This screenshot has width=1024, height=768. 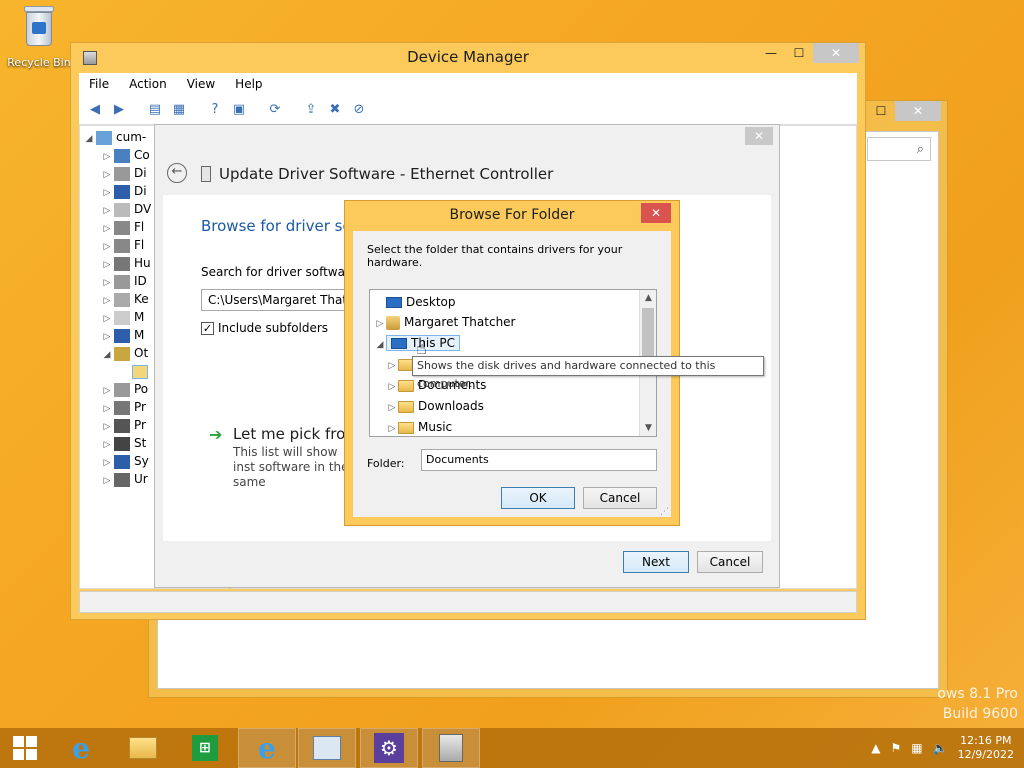 What do you see at coordinates (143, 748) in the screenshot?
I see `taskbar-explorer` at bounding box center [143, 748].